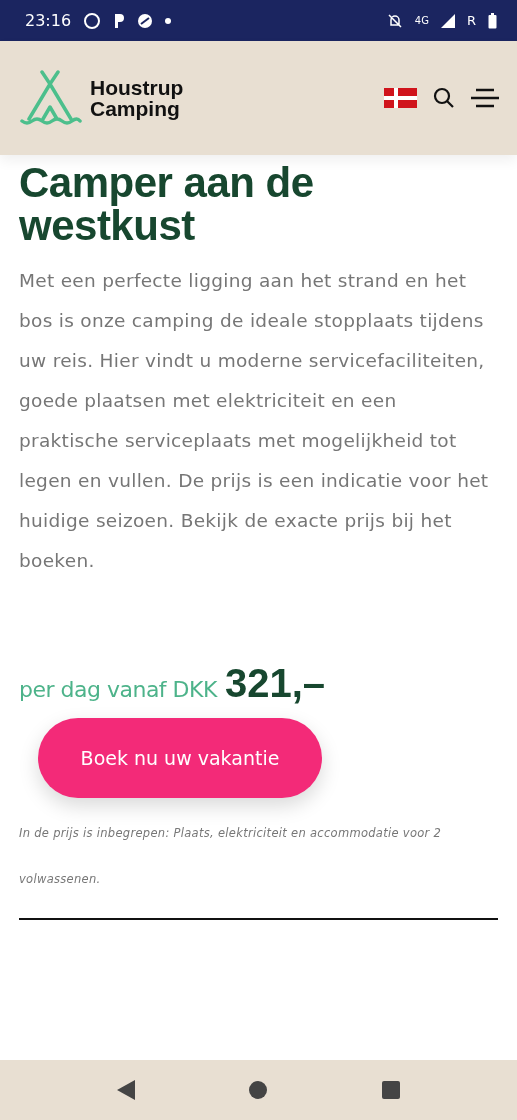  What do you see at coordinates (391, 1090) in the screenshot?
I see `recents-icon` at bounding box center [391, 1090].